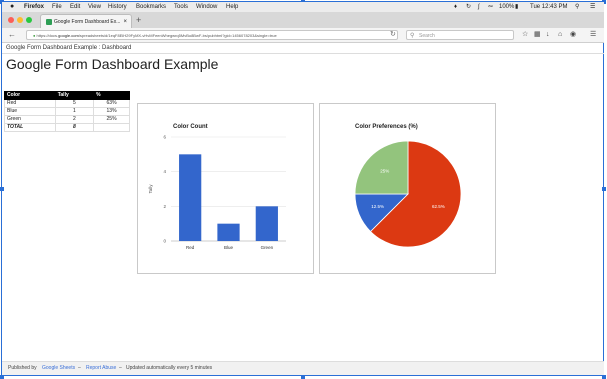 The height and width of the screenshot is (379, 607). Describe the element at coordinates (573, 35) in the screenshot. I see `pocket-icon: ◉` at that location.